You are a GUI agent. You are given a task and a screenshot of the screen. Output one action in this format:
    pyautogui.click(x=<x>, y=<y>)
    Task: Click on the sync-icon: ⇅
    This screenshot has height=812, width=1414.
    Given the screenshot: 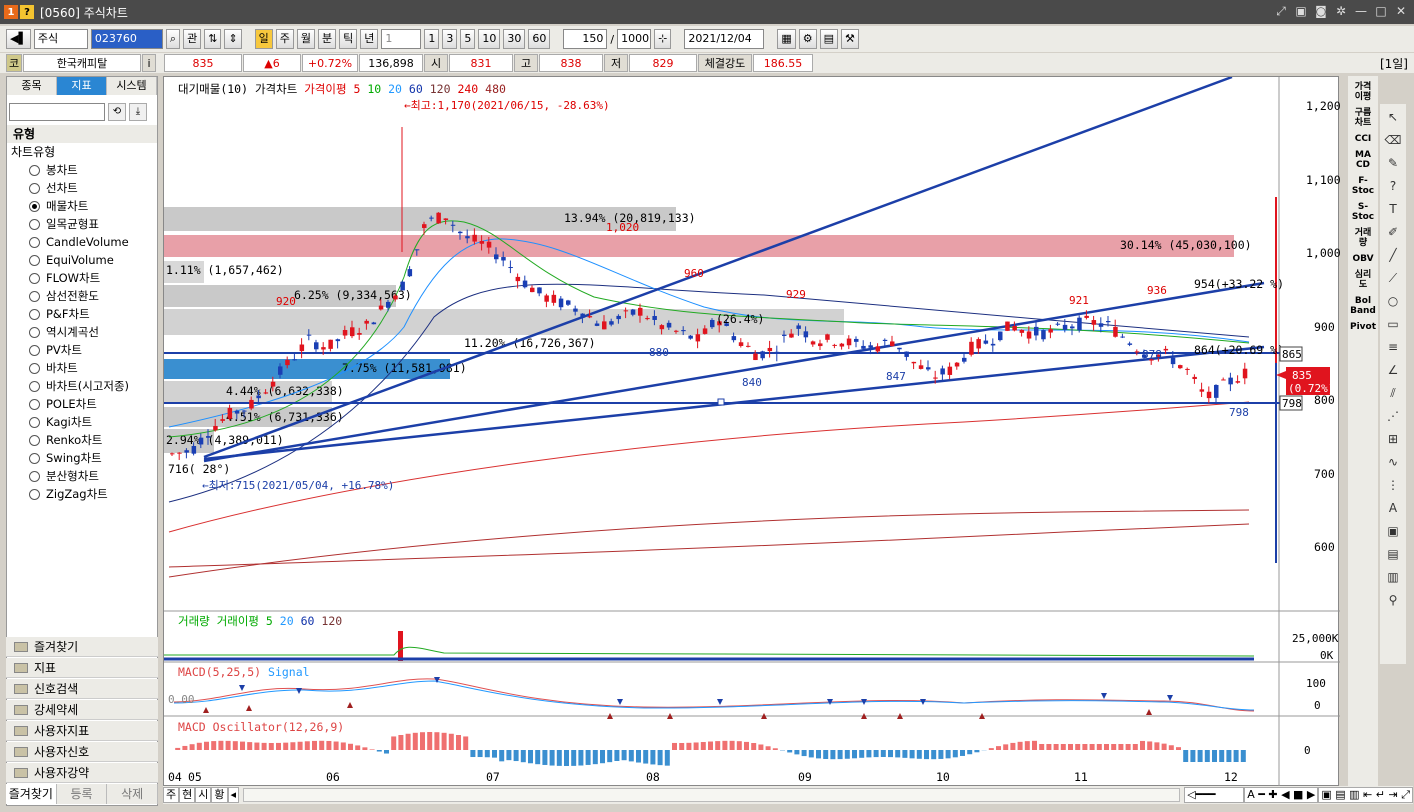 What is the action you would take?
    pyautogui.click(x=213, y=39)
    